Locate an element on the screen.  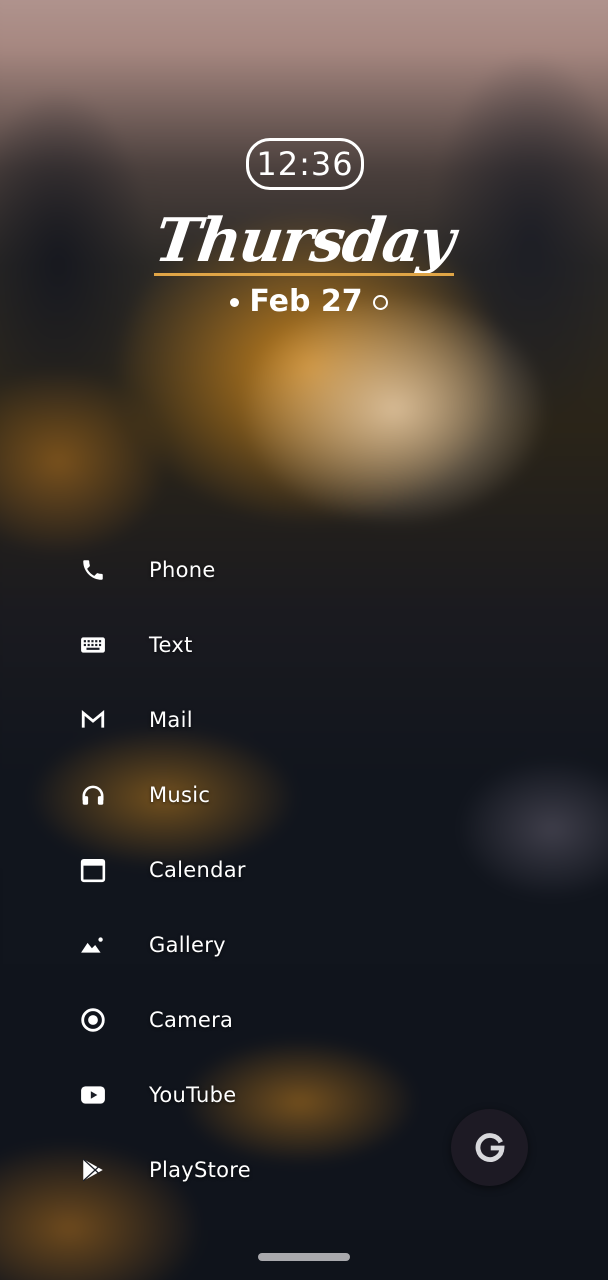
youtube-icon is located at coordinates (93, 1095).